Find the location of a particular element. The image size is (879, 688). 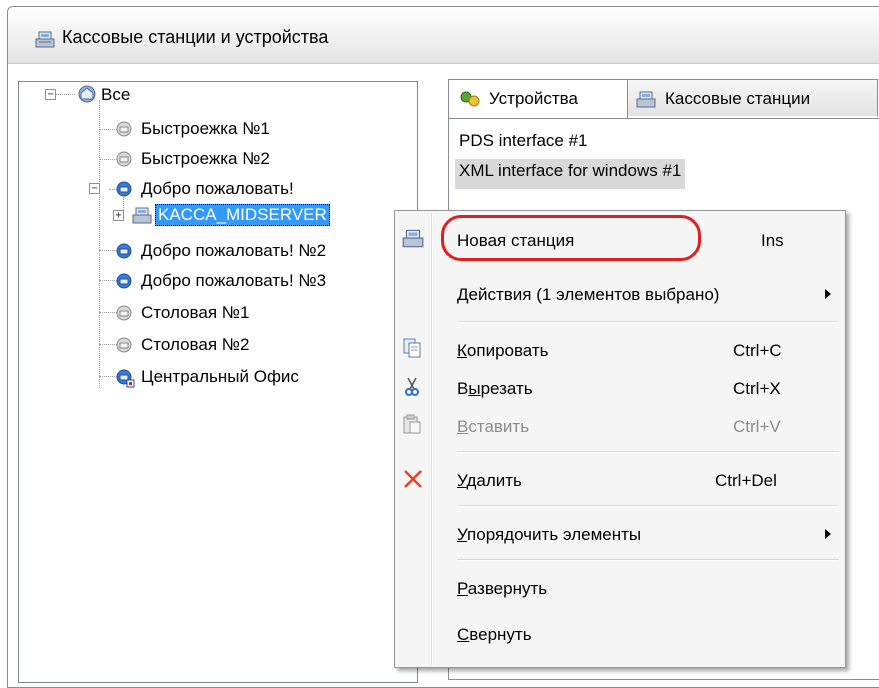

menu-item-expand: Развернуть is located at coordinates (620, 587).